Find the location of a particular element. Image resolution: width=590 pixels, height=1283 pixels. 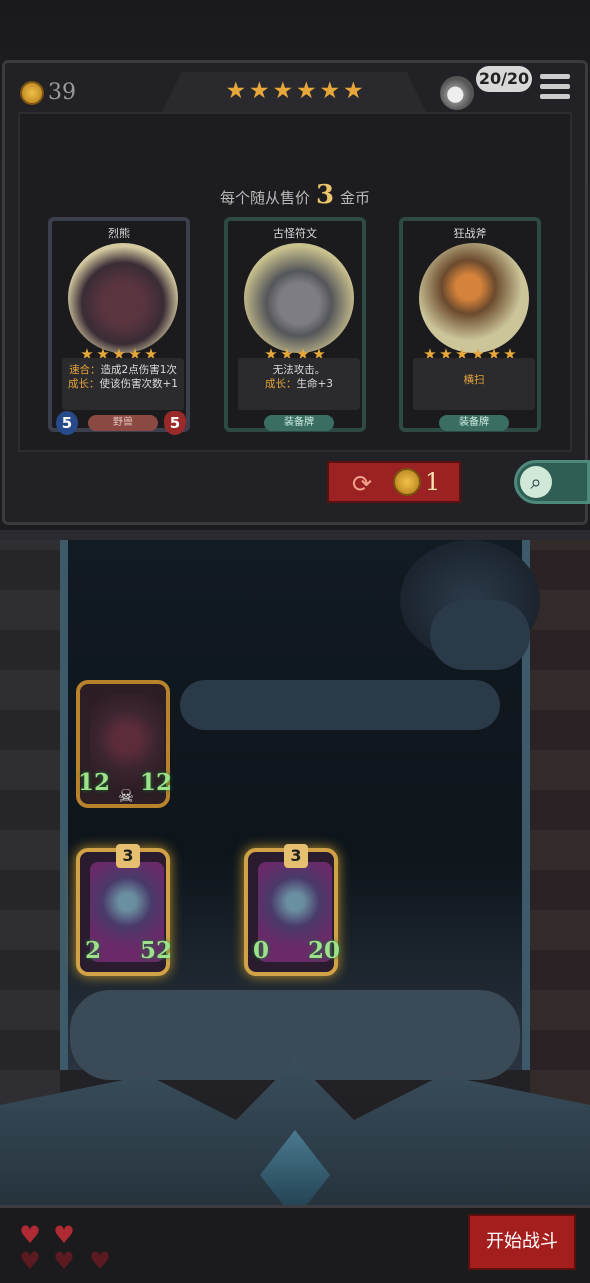

card-name: 烈熊 is located at coordinates (119, 233).